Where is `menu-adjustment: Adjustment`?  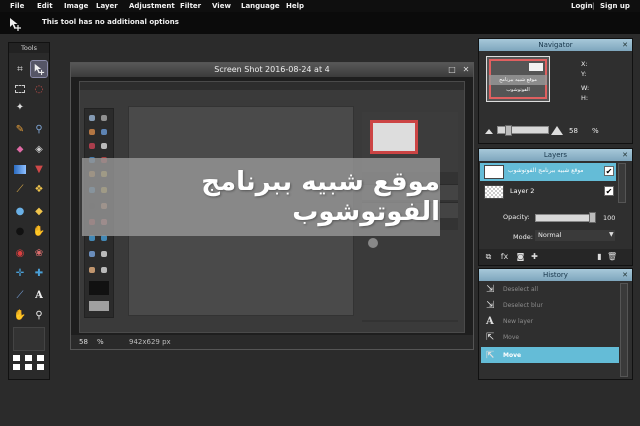
menu-adjustment: Adjustment is located at coordinates (152, 6).